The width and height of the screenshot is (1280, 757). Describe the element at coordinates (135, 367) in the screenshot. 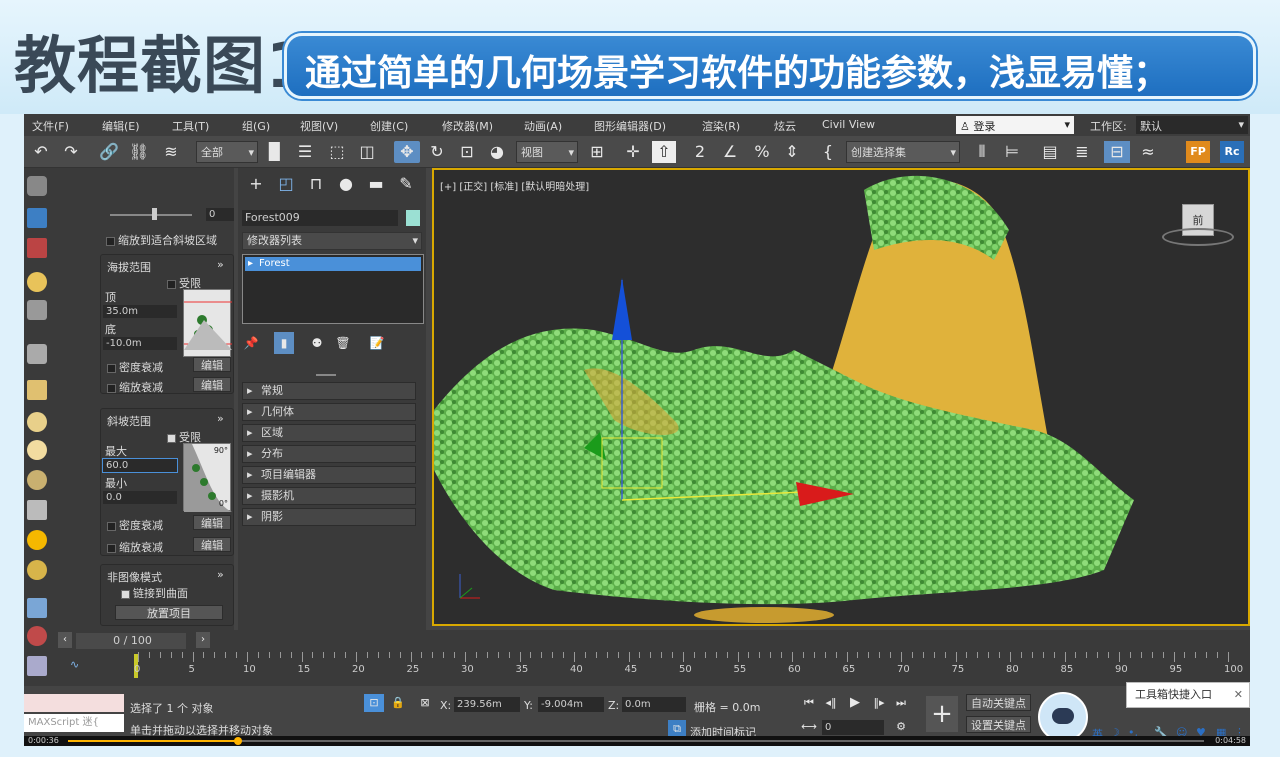

I see `altitude-density-falloff-checkbox: 密度衰减` at that location.